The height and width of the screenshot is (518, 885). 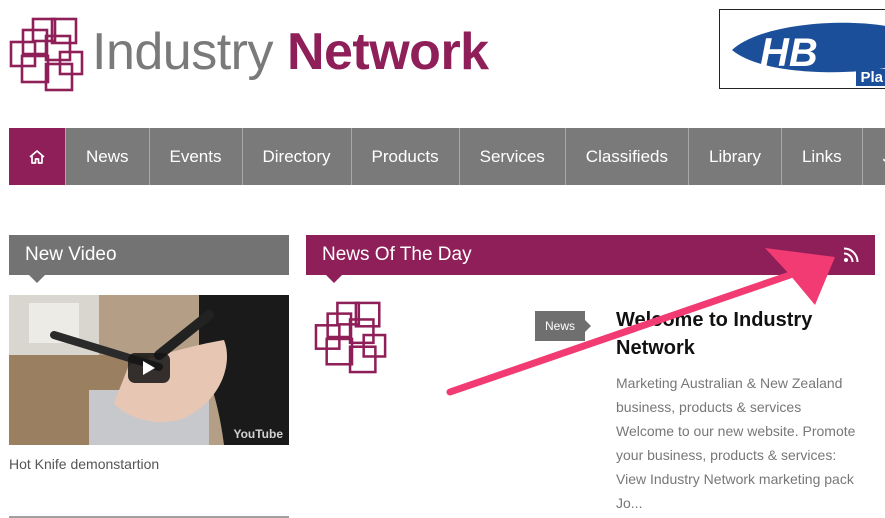 I want to click on nav-item-directory: Directory, so click(x=296, y=156).